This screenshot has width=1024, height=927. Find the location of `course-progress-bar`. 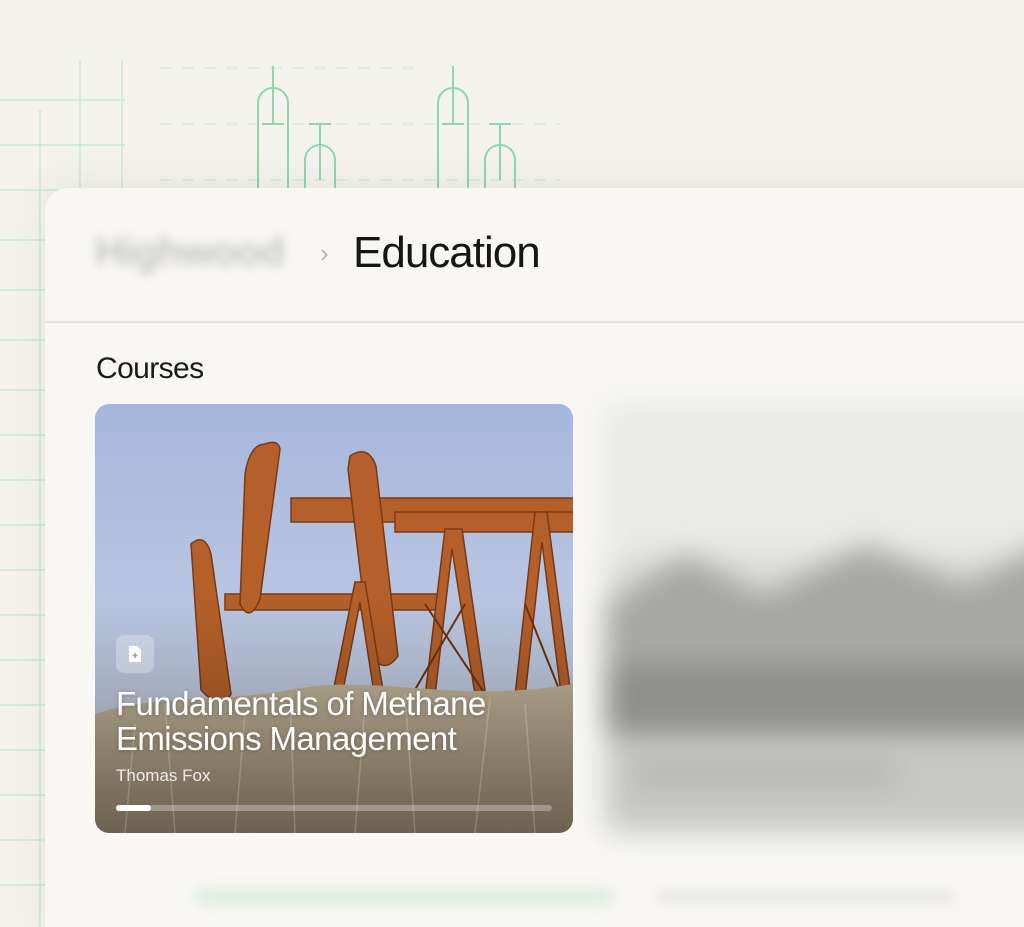

course-progress-bar is located at coordinates (334, 808).